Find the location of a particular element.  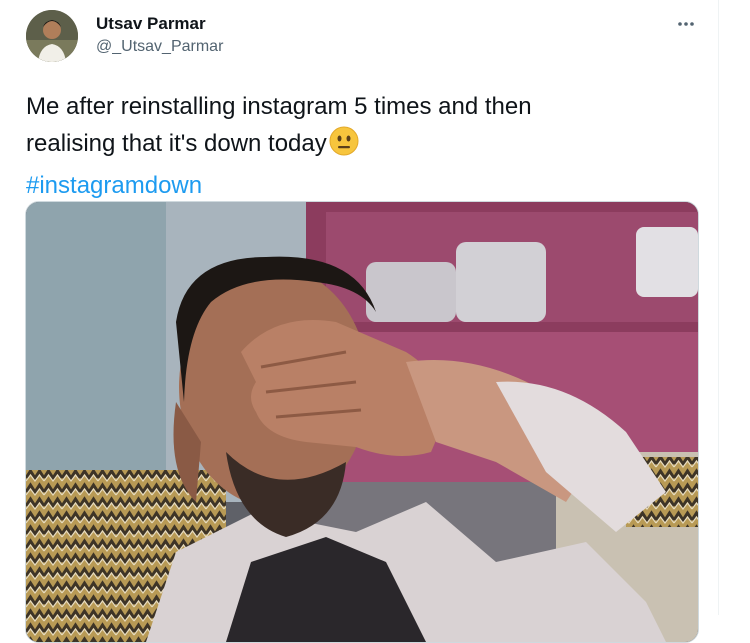

more-horizontal-icon is located at coordinates (686, 24).